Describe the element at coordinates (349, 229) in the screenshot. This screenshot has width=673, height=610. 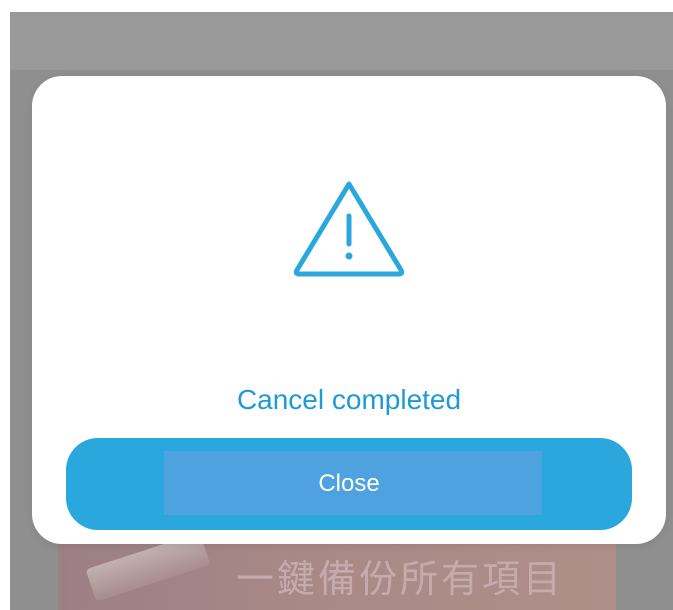
I see `warning-triangle-icon` at that location.